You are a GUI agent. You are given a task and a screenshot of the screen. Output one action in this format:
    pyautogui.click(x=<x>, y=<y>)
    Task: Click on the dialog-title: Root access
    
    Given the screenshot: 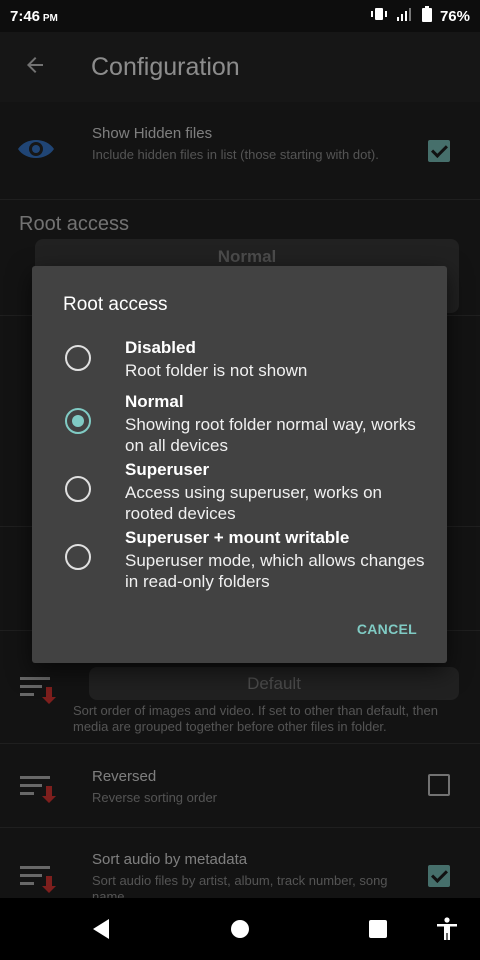 What is the action you would take?
    pyautogui.click(x=115, y=304)
    